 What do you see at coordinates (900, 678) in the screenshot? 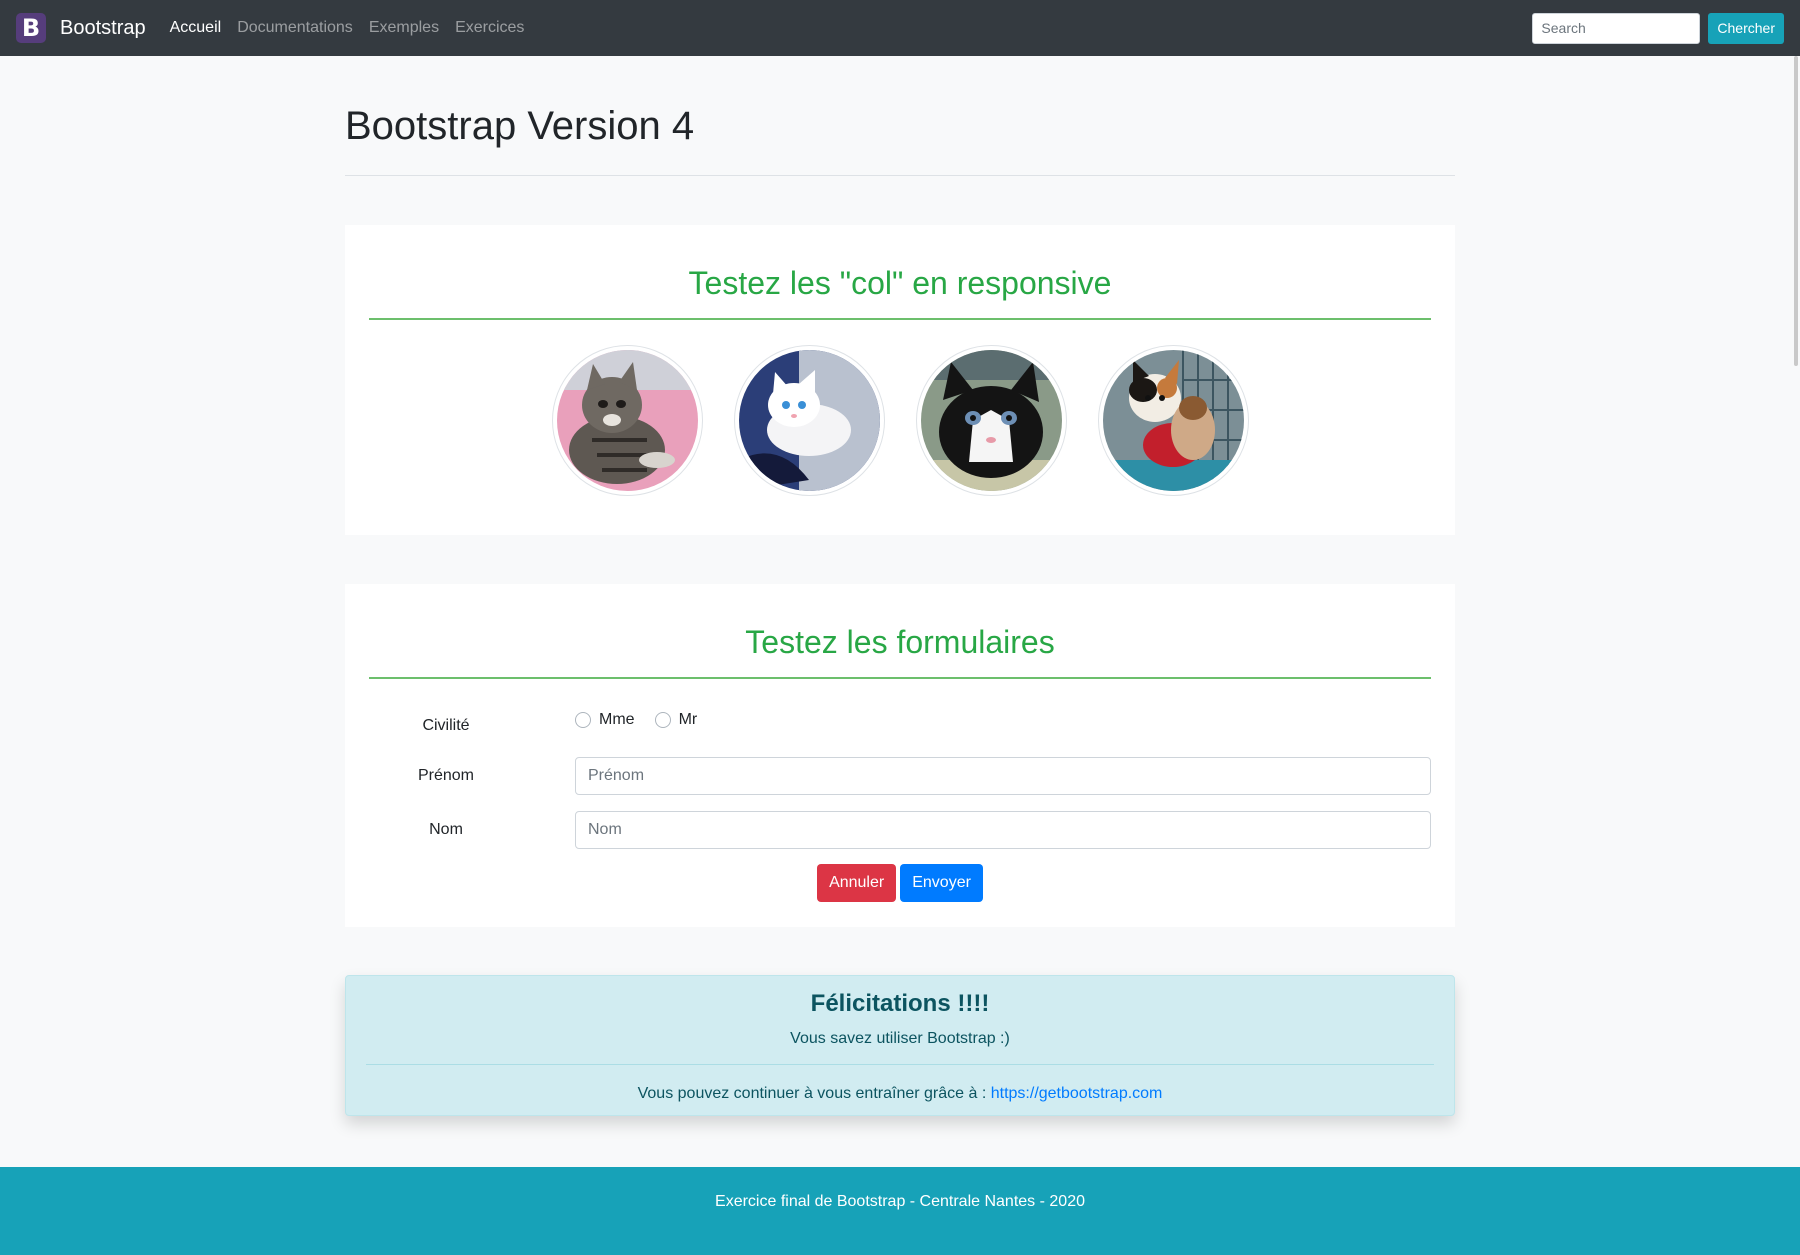
I see `form-divider` at bounding box center [900, 678].